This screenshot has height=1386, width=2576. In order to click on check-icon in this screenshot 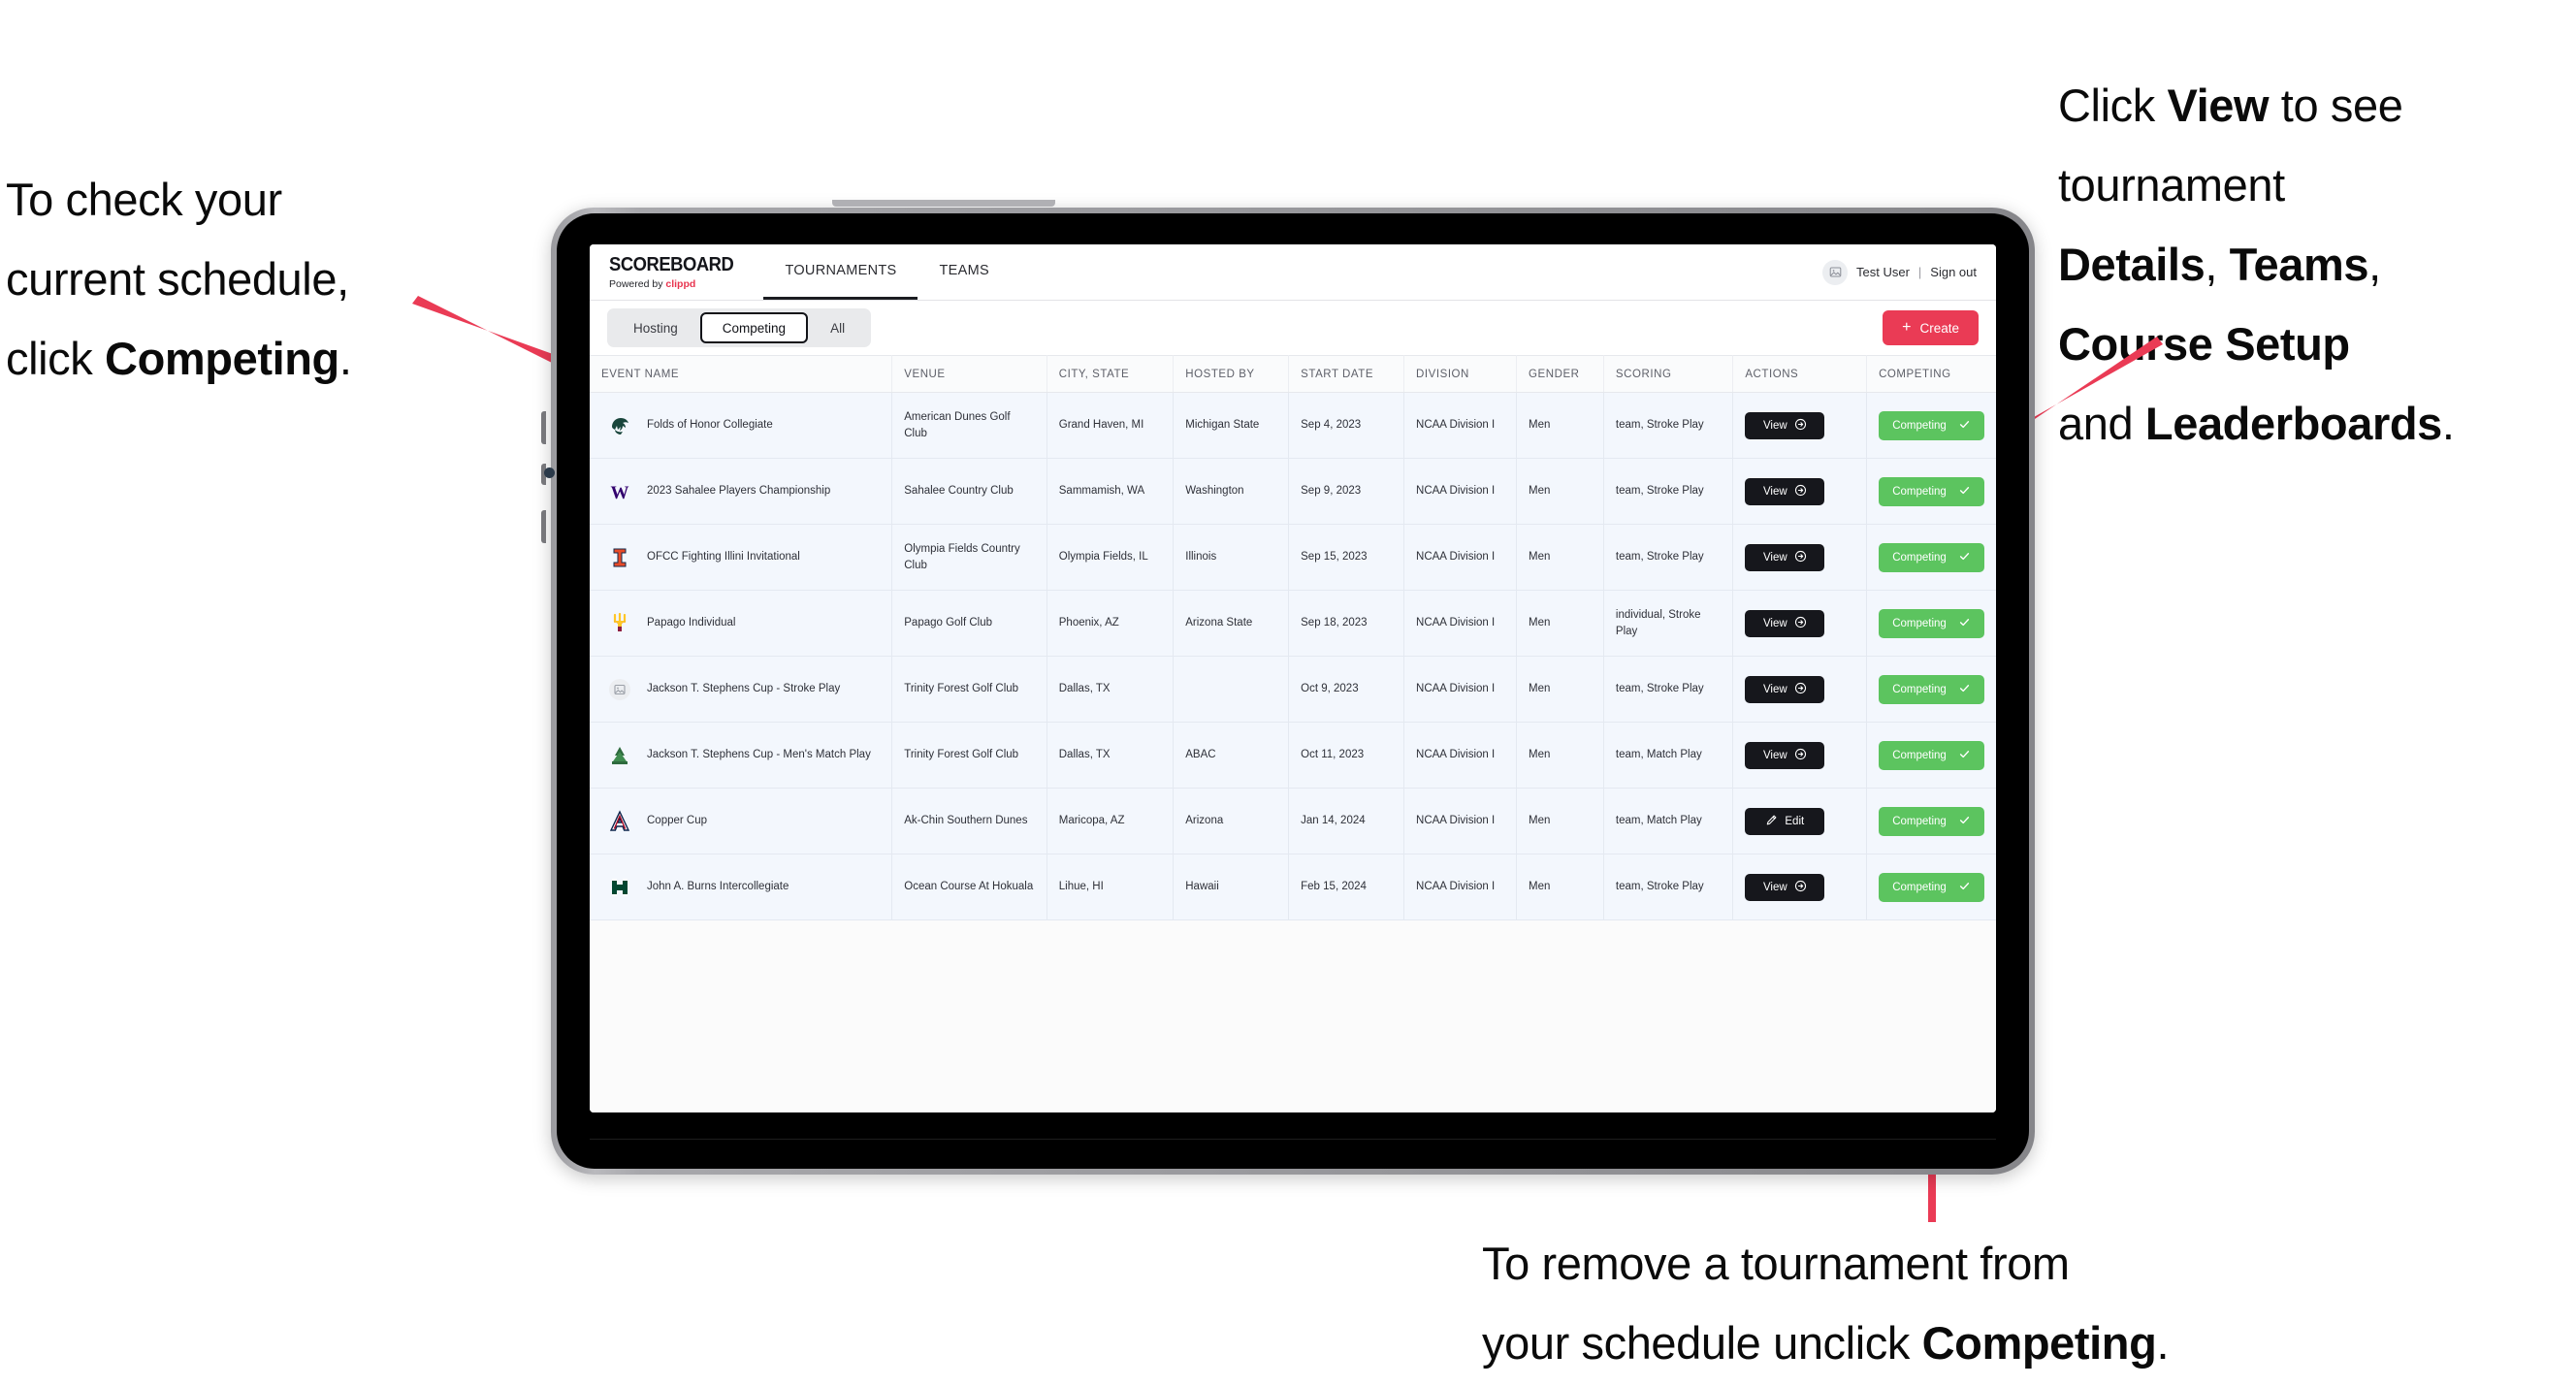, I will do `click(1964, 689)`.